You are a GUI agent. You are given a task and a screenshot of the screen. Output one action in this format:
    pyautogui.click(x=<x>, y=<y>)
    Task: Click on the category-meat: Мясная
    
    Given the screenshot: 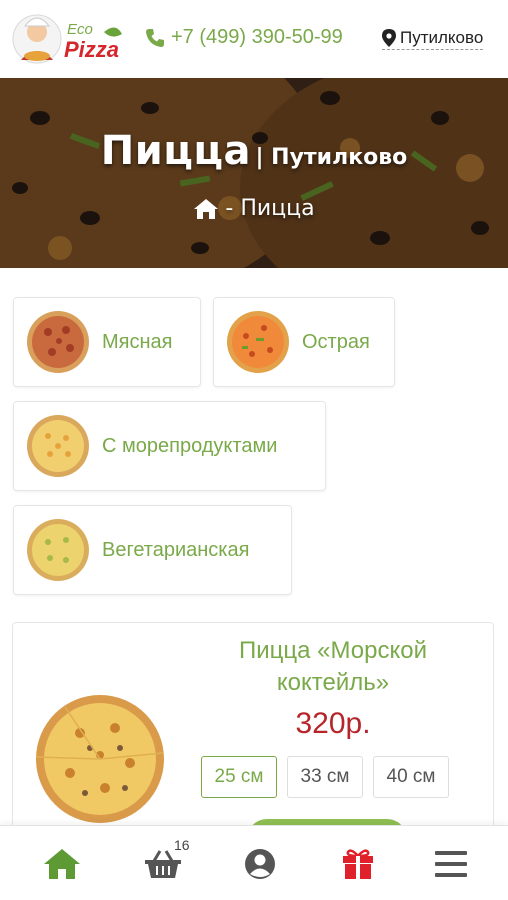 What is the action you would take?
    pyautogui.click(x=107, y=342)
    